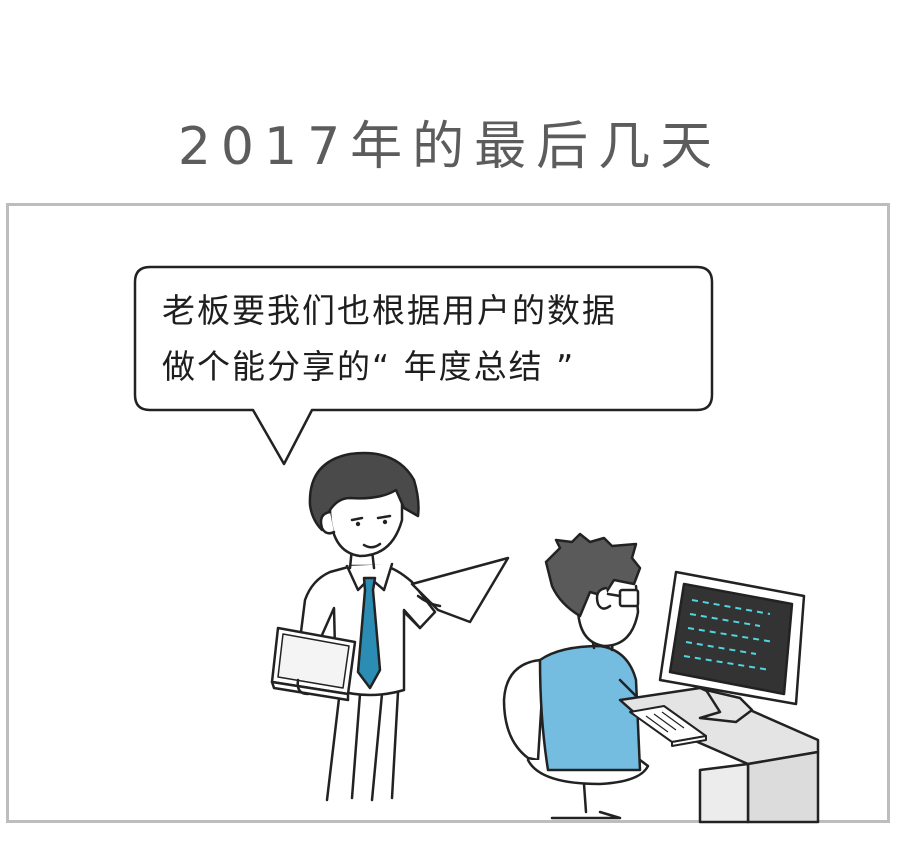  Describe the element at coordinates (389, 310) in the screenshot. I see `speech-line-1: 老板要我们也根据用户的数据` at that location.